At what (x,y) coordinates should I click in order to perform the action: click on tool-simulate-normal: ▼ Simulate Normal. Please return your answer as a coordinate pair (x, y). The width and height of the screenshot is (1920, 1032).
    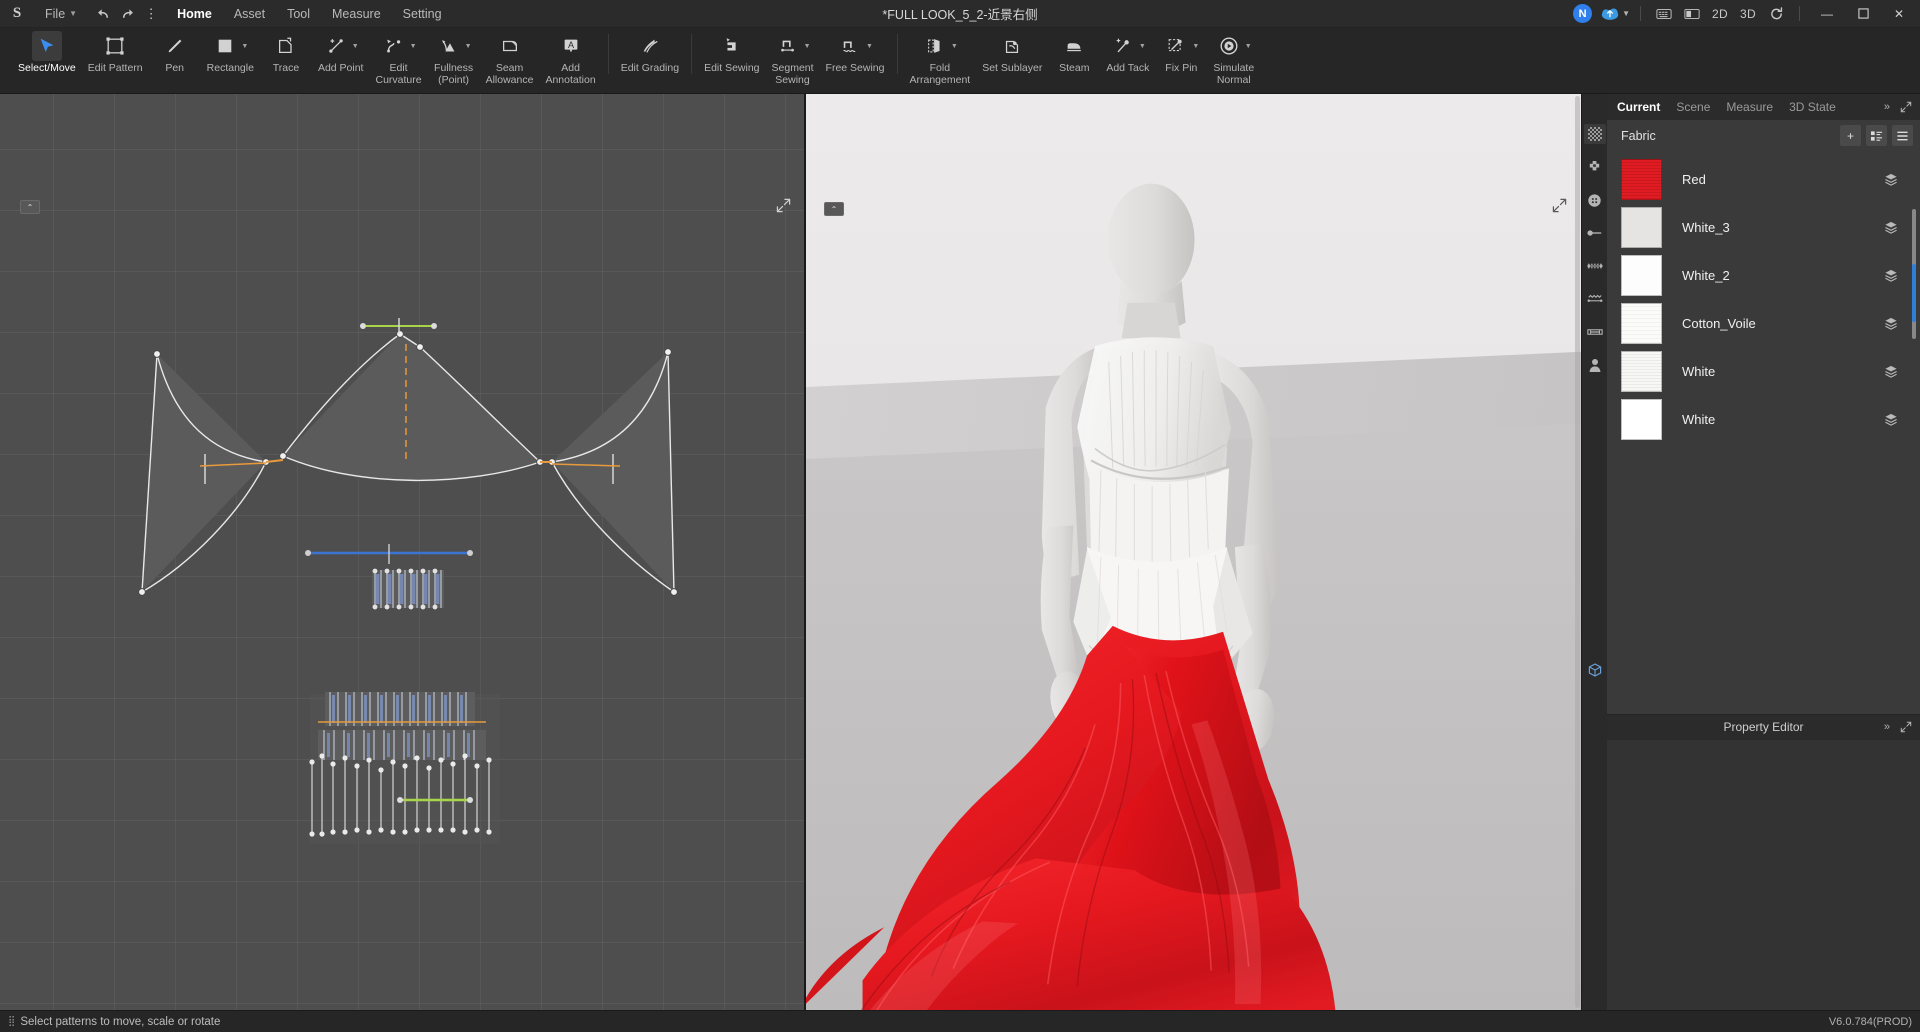
    Looking at the image, I should click on (1233, 57).